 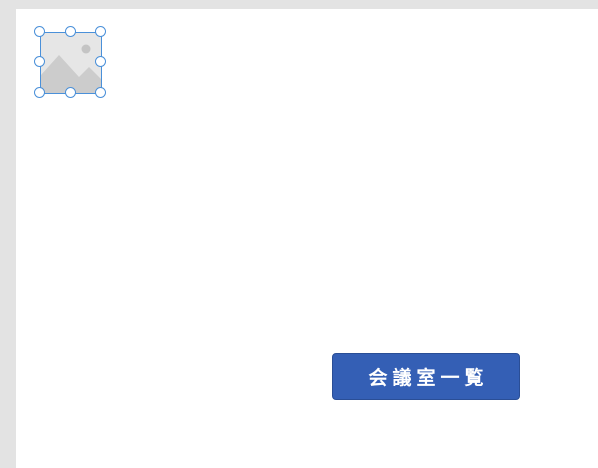 I want to click on image-placeholder, so click(x=70, y=62).